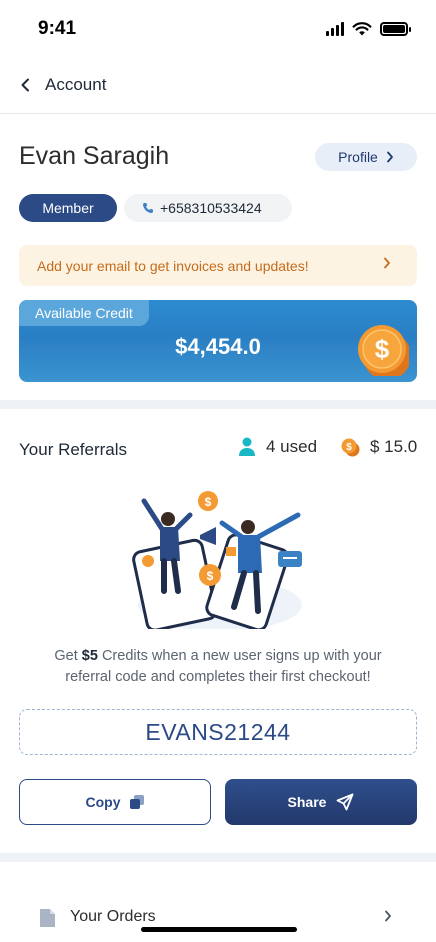 The width and height of the screenshot is (436, 942). I want to click on status-bar: 9:41, so click(218, 30).